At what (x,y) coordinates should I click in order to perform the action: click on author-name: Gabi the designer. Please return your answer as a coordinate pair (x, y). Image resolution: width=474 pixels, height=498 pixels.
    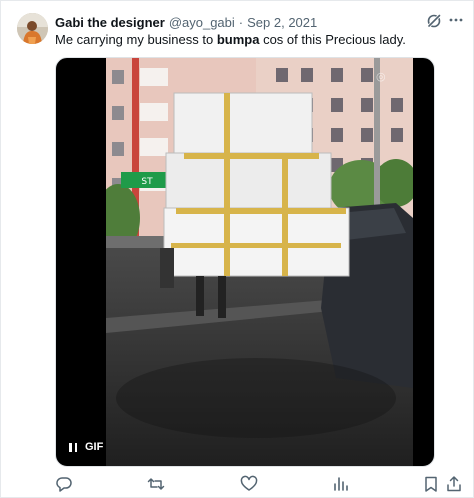
    Looking at the image, I should click on (110, 22).